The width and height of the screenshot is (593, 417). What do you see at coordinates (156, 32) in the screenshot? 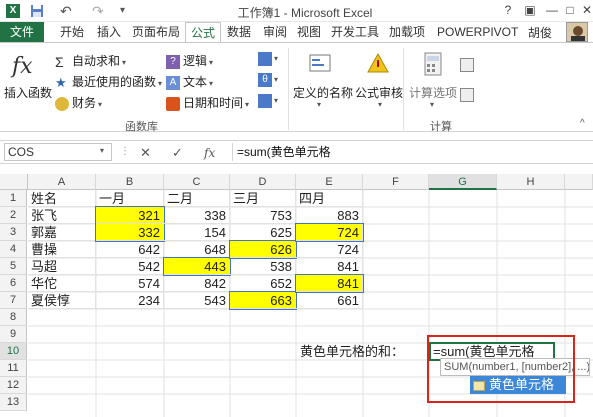
I see `tab-page-layout: 页面布局` at bounding box center [156, 32].